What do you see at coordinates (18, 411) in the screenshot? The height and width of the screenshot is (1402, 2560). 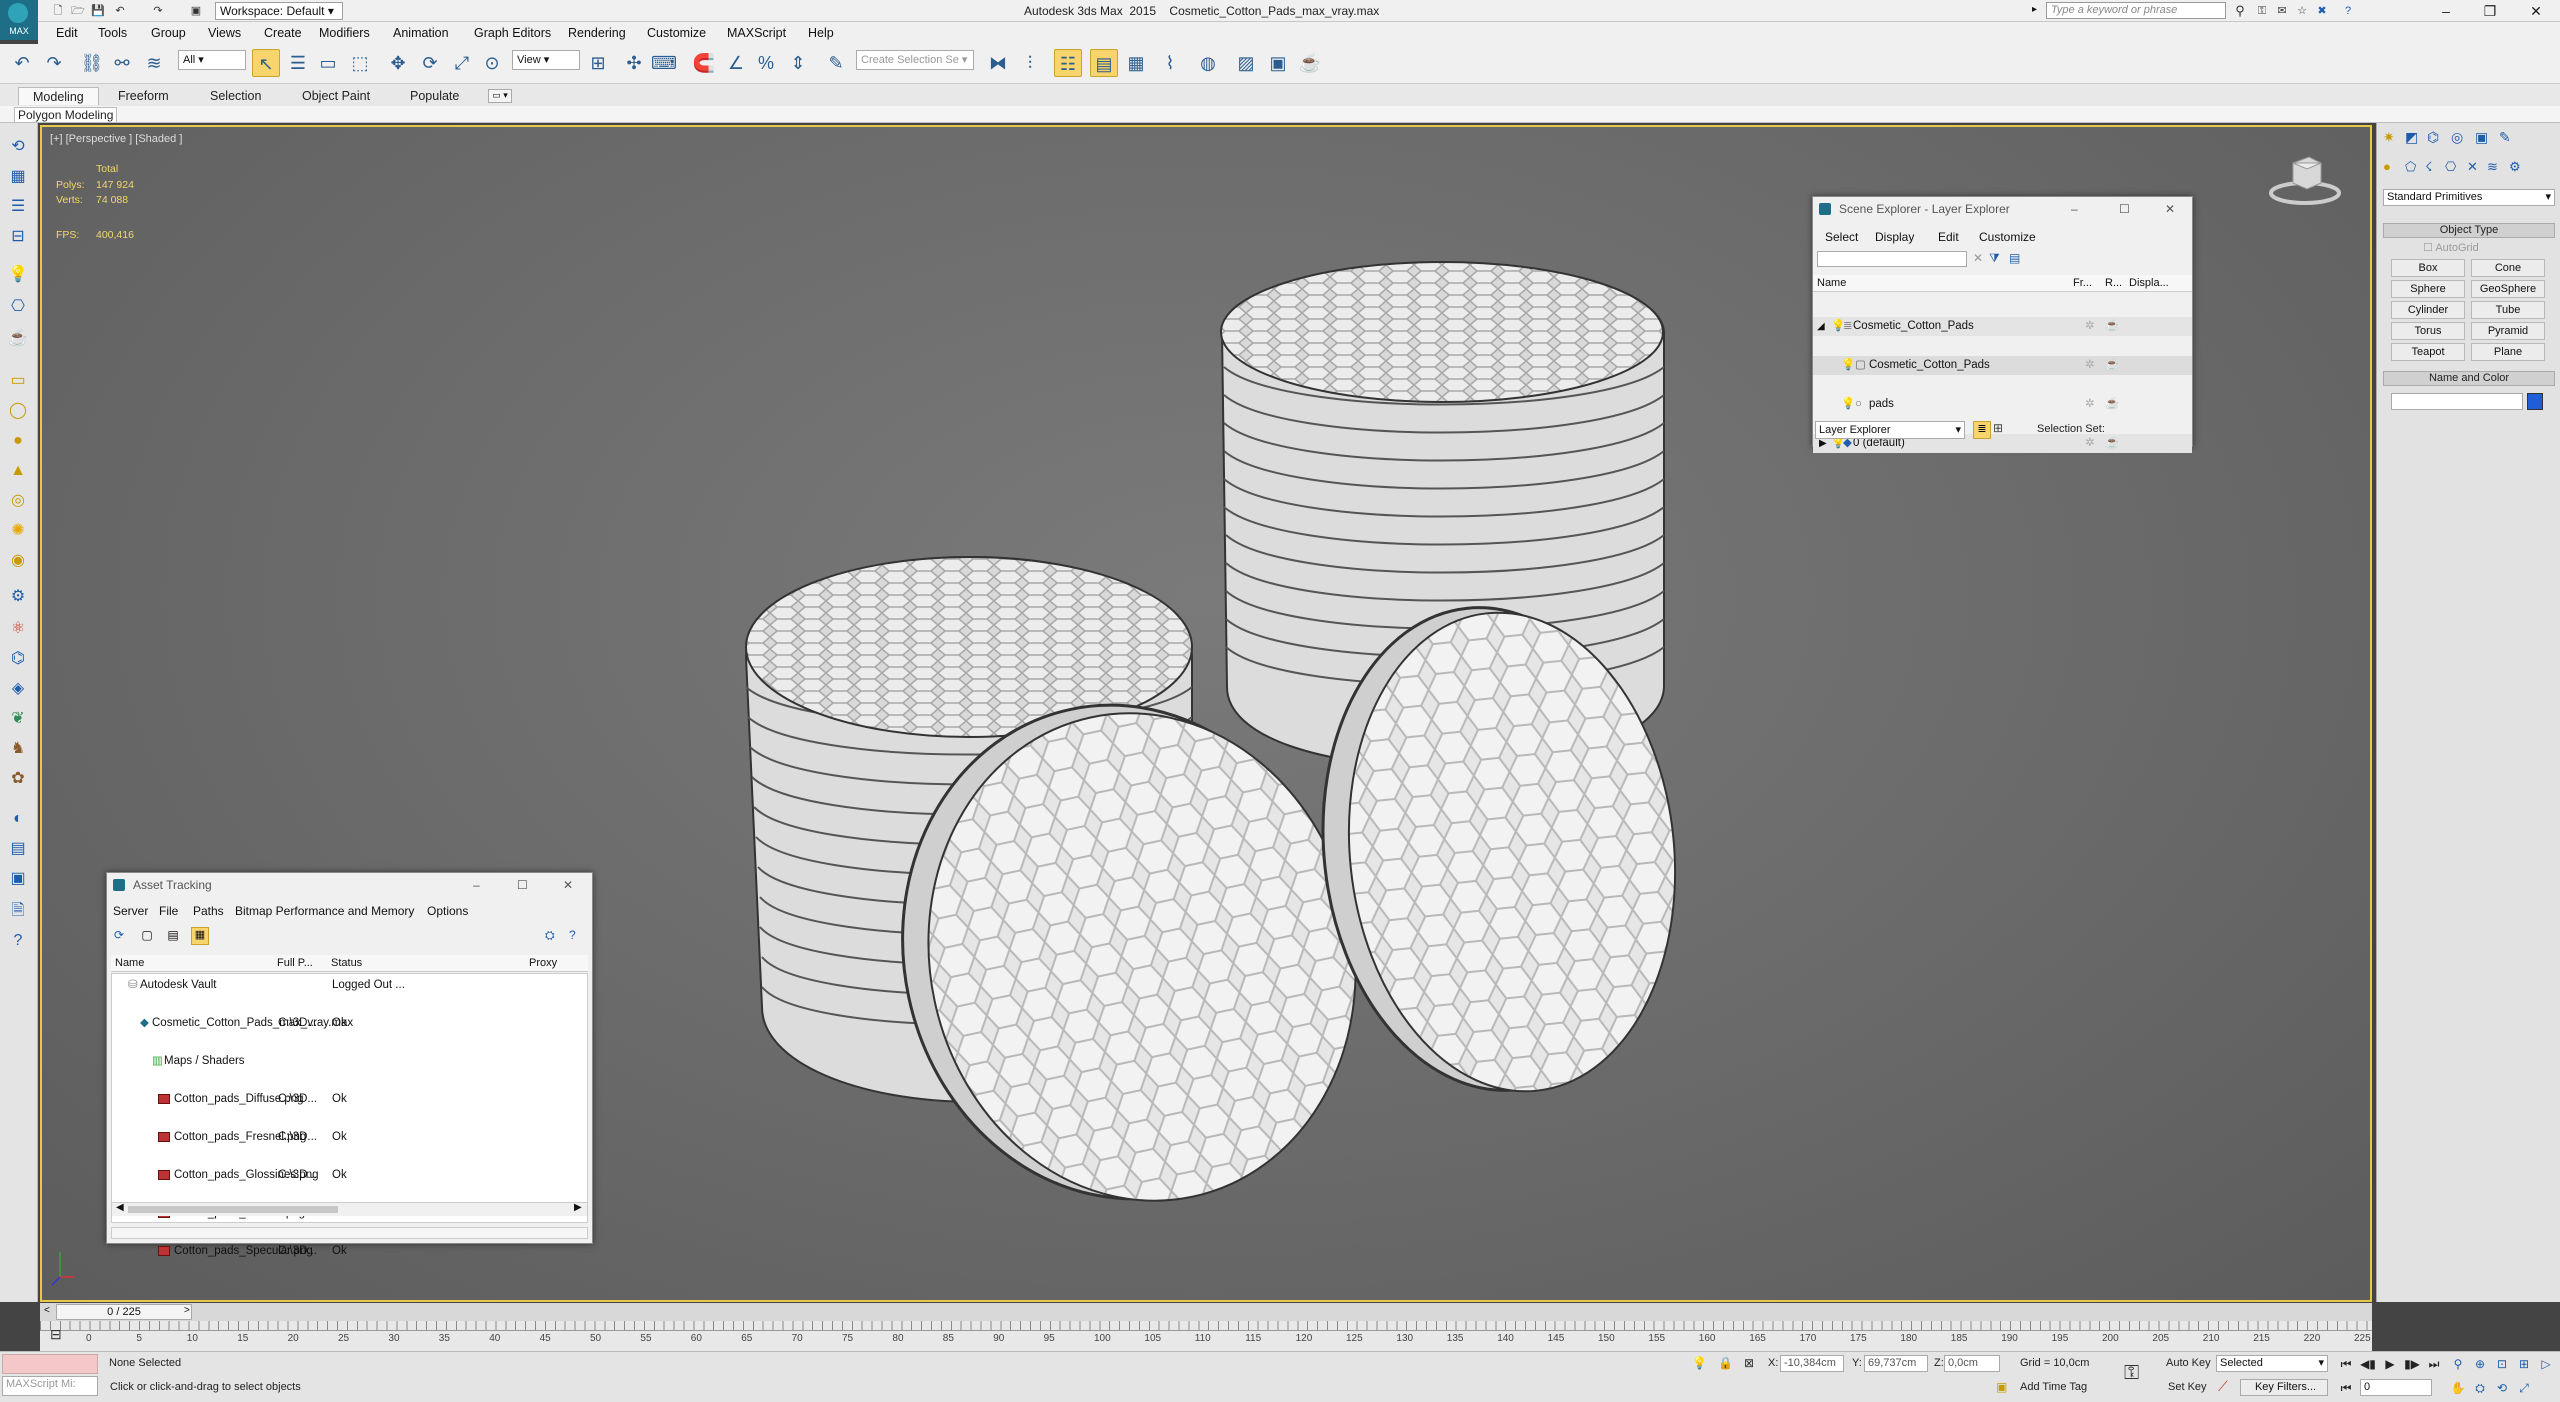 I see `circle-shape-icon: ◯` at bounding box center [18, 411].